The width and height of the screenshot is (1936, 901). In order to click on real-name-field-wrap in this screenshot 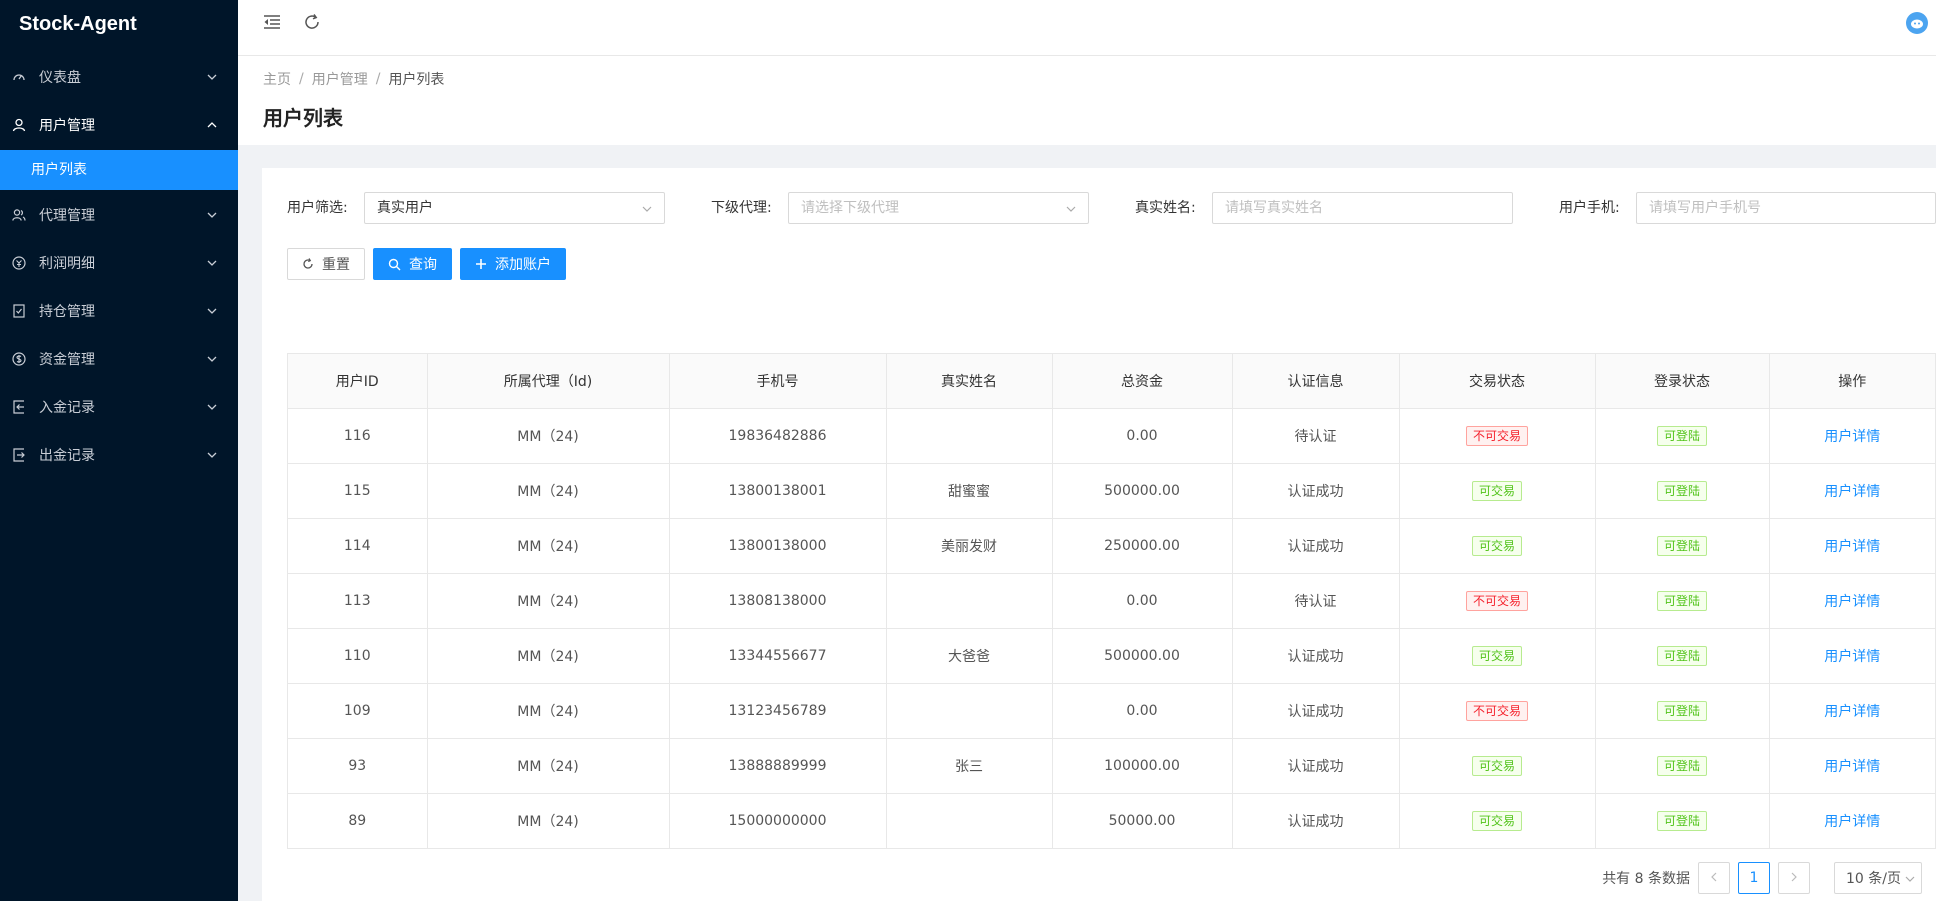, I will do `click(1362, 208)`.